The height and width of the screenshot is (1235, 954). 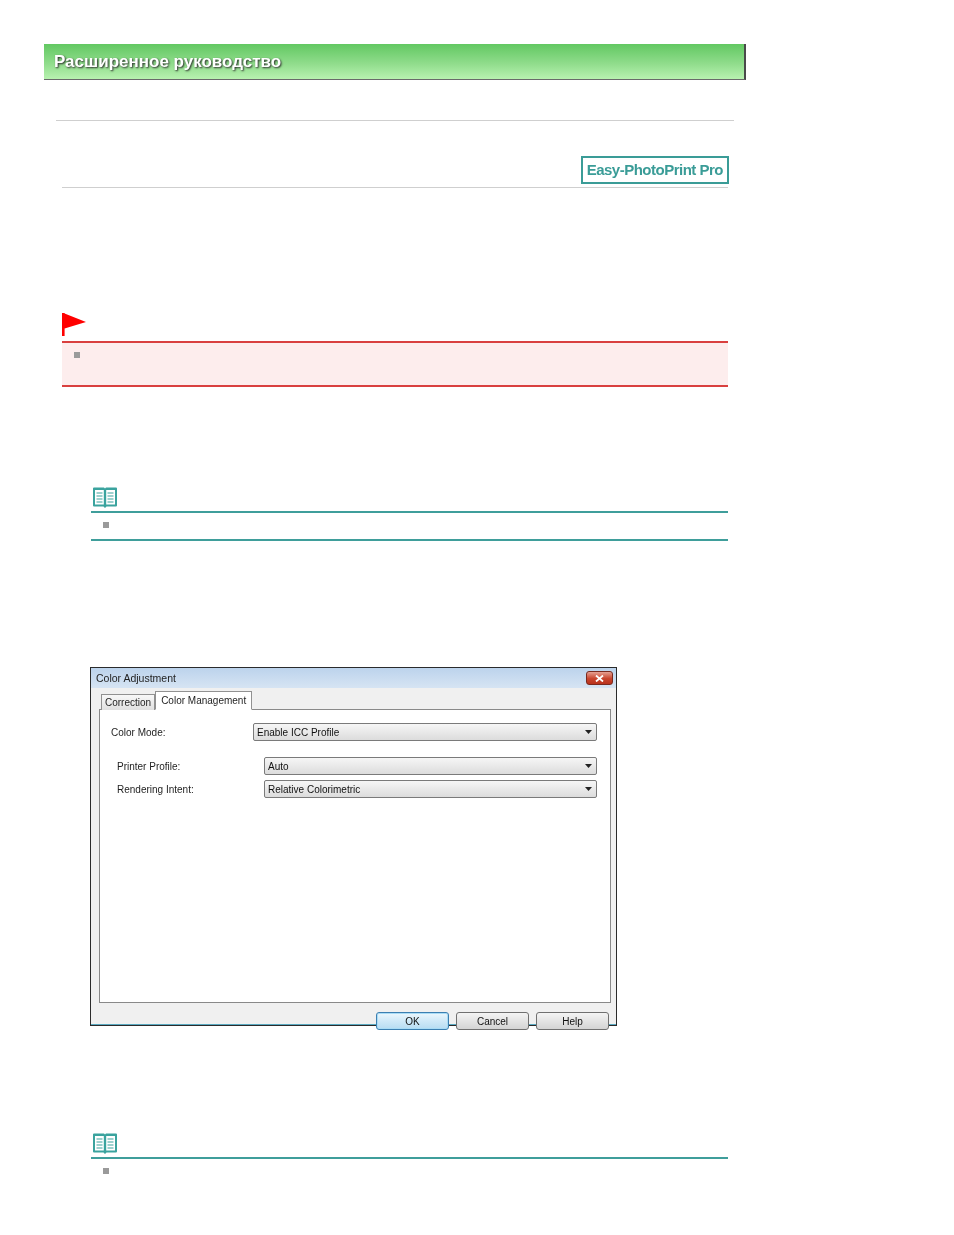 What do you see at coordinates (412, 1021) in the screenshot?
I see `dialog-button: OK` at bounding box center [412, 1021].